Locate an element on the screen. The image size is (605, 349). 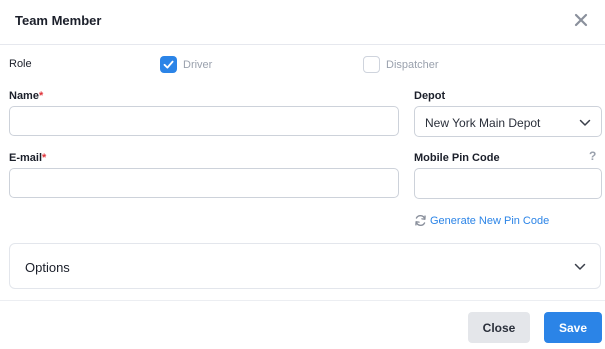
email-label: E-mail* is located at coordinates (27, 158).